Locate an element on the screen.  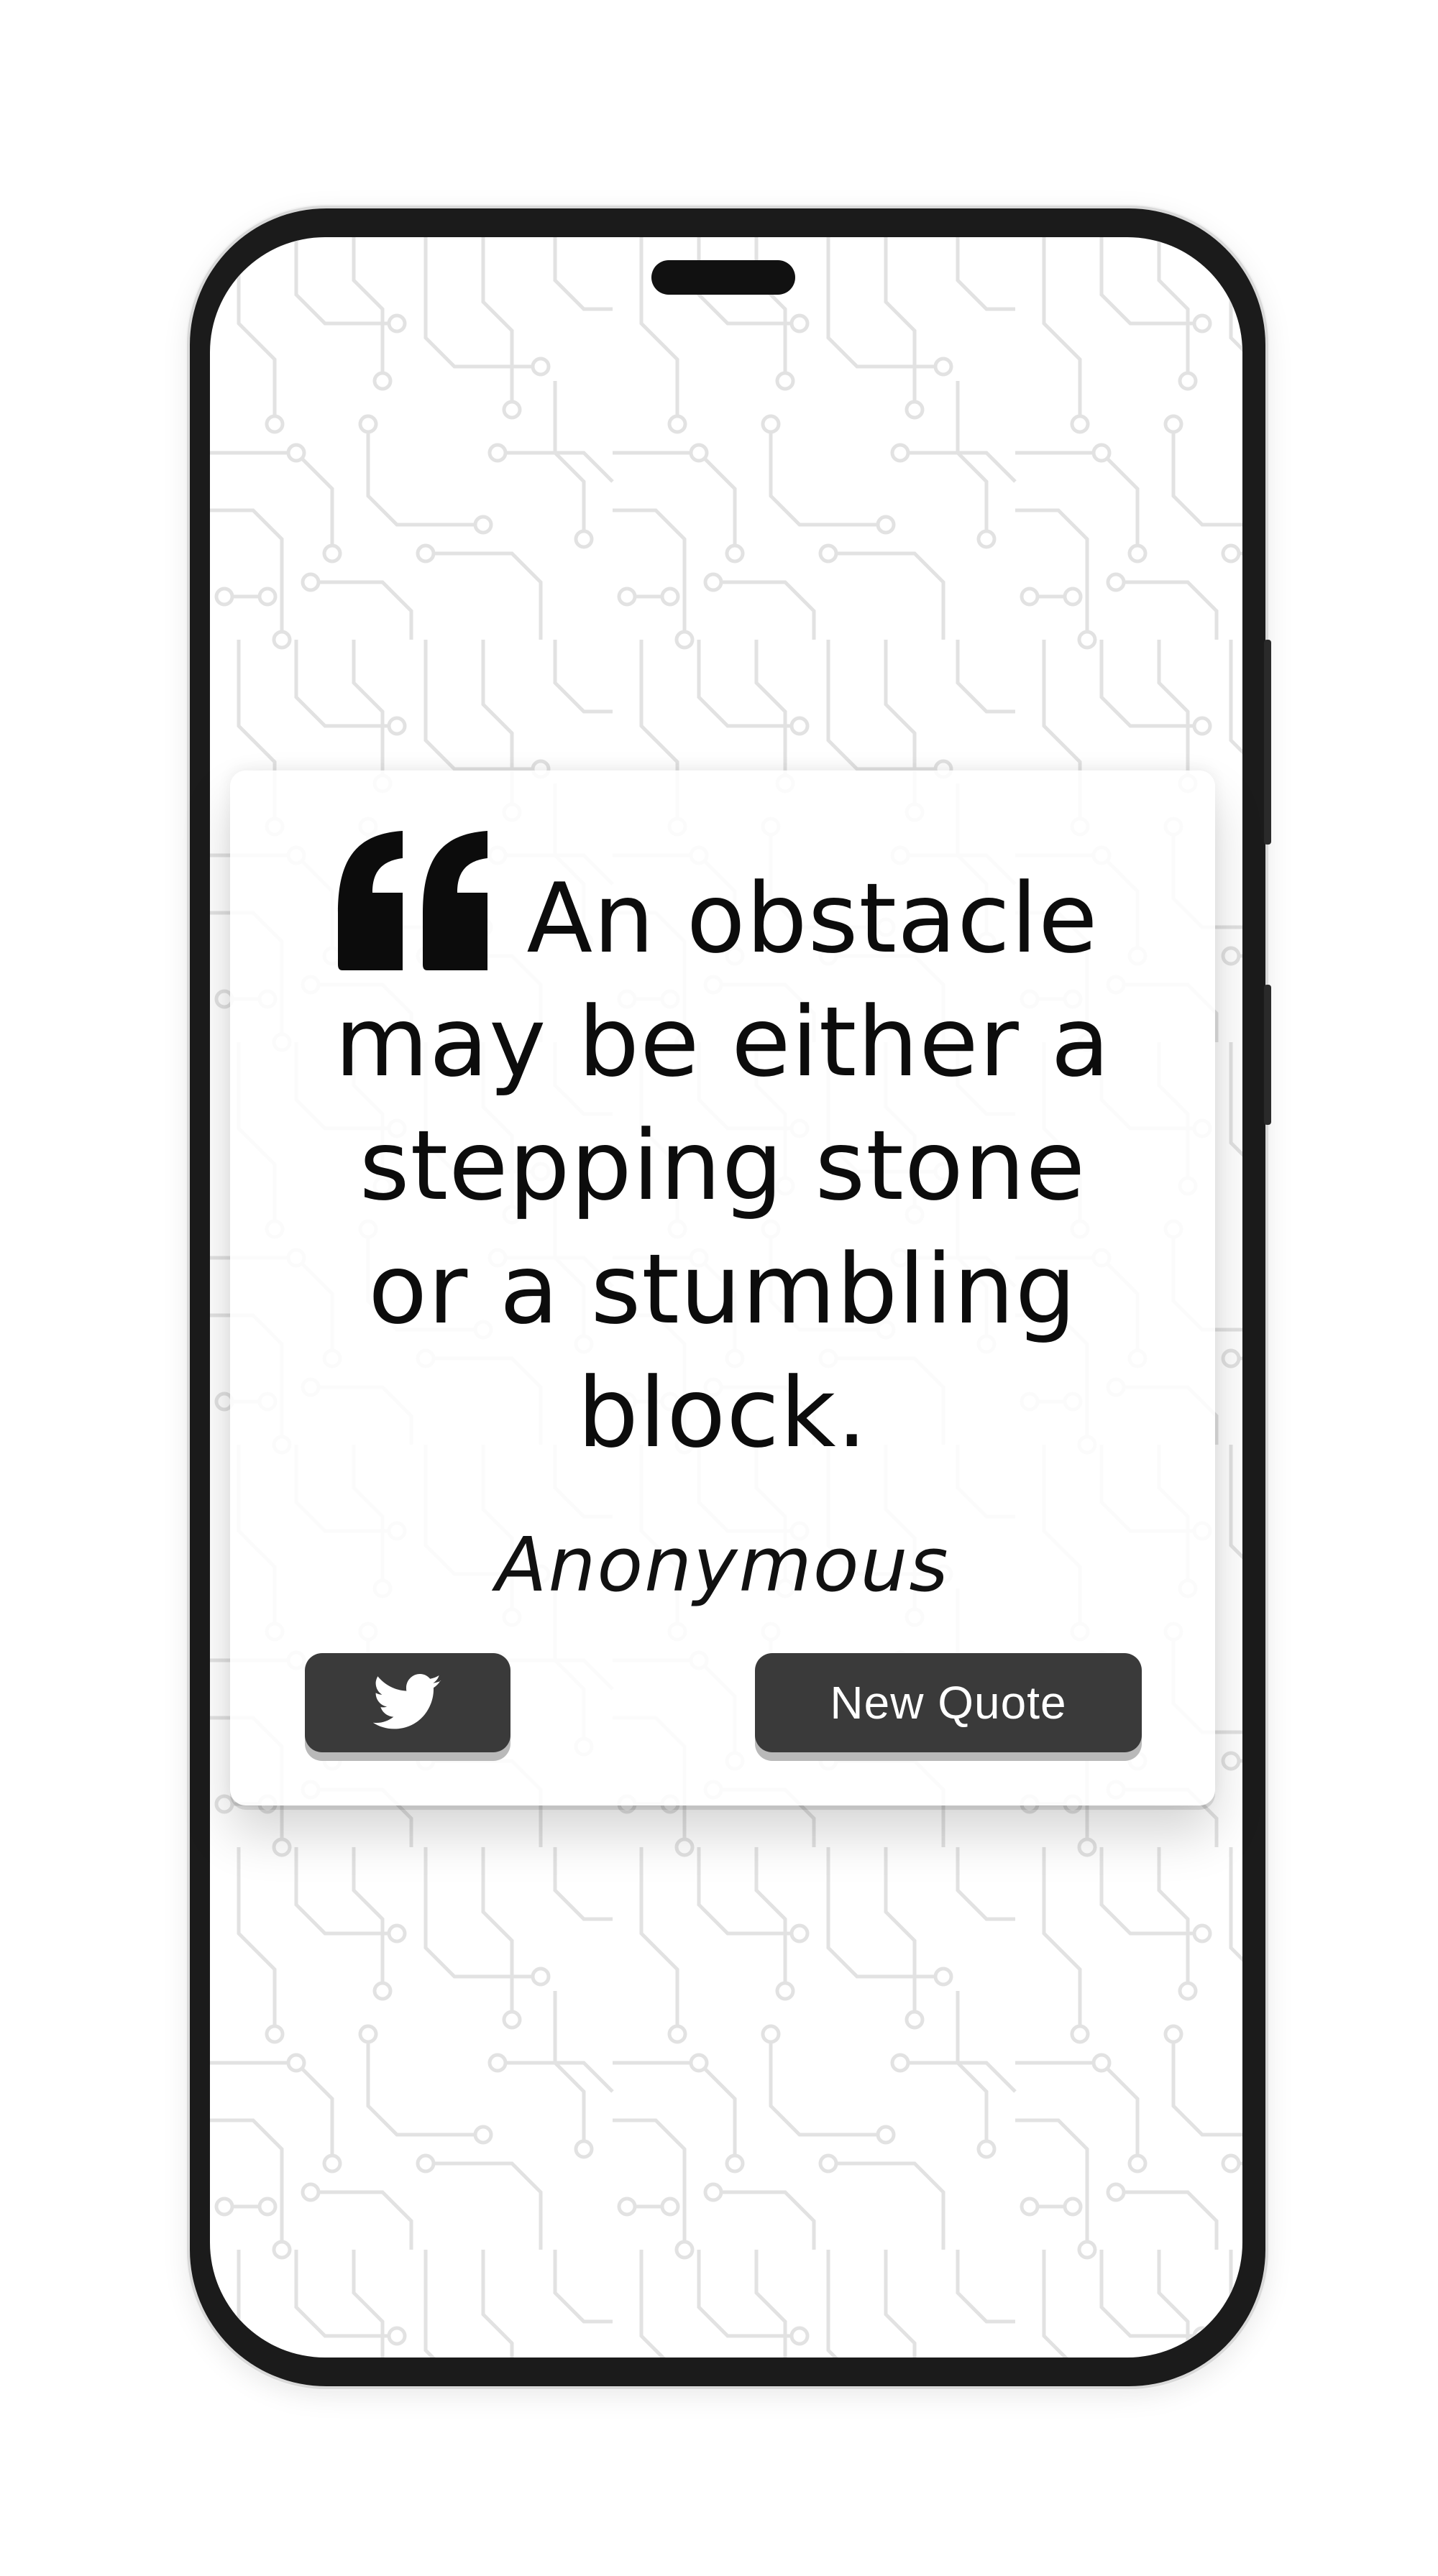
twitter-bird-icon is located at coordinates (407, 1701).